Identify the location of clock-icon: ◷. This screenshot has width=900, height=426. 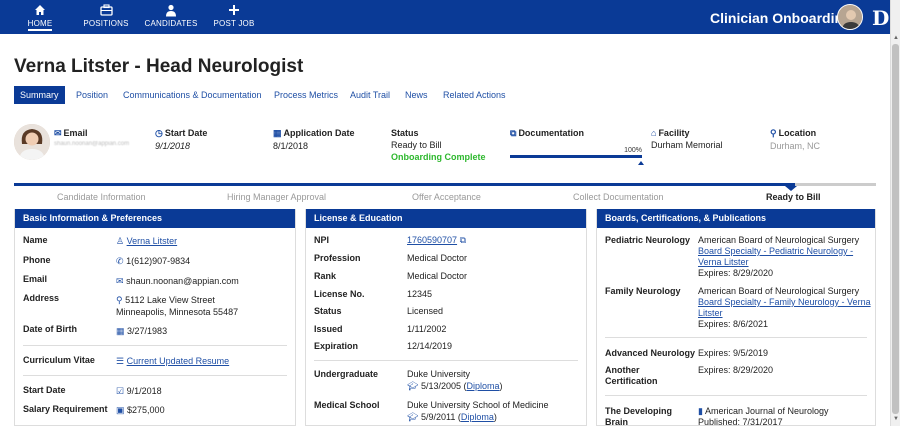
(159, 133).